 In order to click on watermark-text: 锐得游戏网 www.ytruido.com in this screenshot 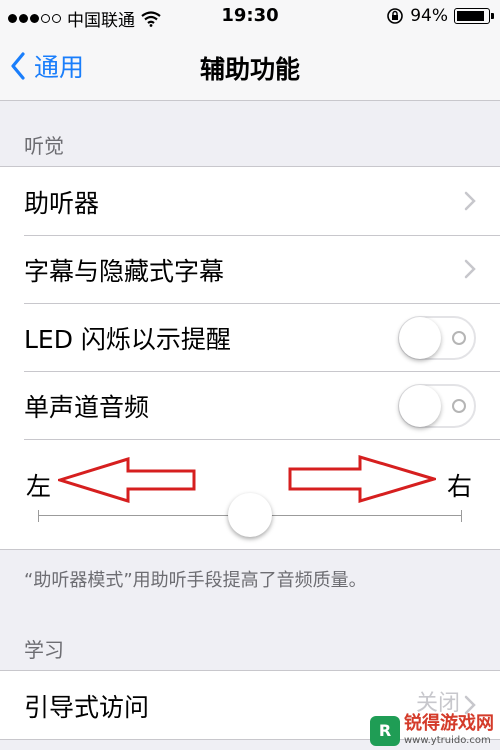, I will do `click(449, 730)`.